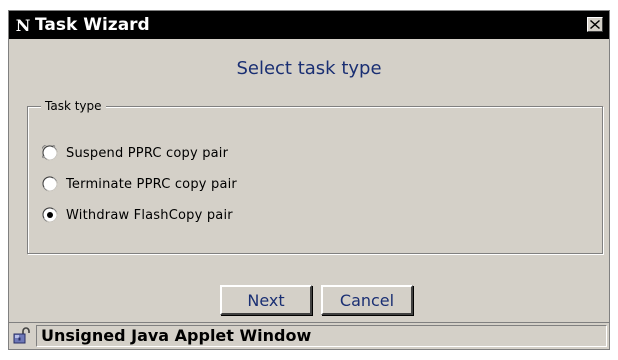 This screenshot has height=360, width=618. Describe the element at coordinates (50, 215) in the screenshot. I see `radio-button-selected-icon` at that location.